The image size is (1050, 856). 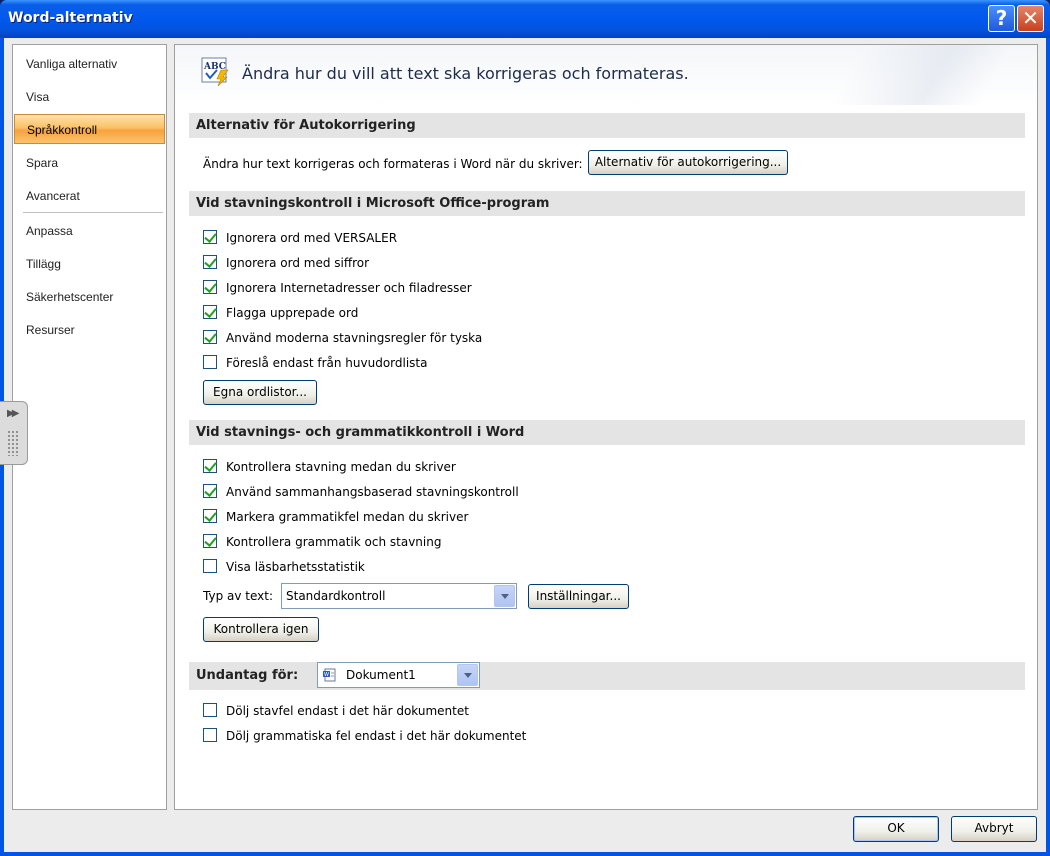 What do you see at coordinates (298, 263) in the screenshot?
I see `checkbox-label: Ignorera ord med siffror` at bounding box center [298, 263].